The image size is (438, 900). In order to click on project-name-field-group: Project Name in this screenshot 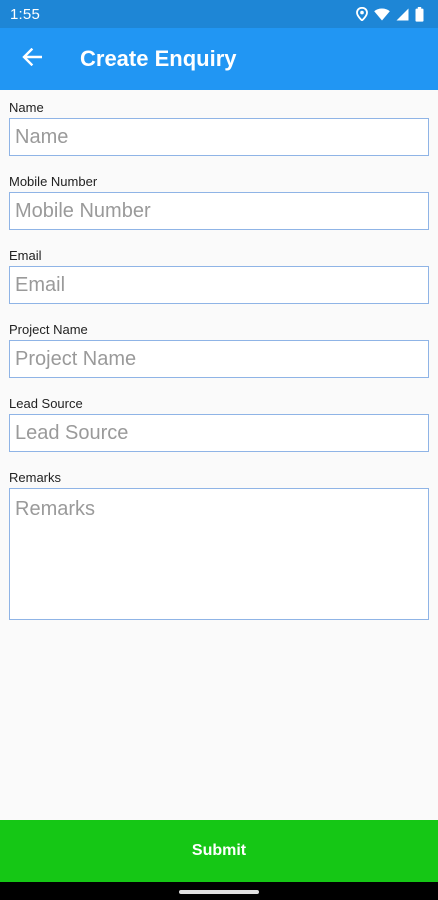, I will do `click(219, 349)`.